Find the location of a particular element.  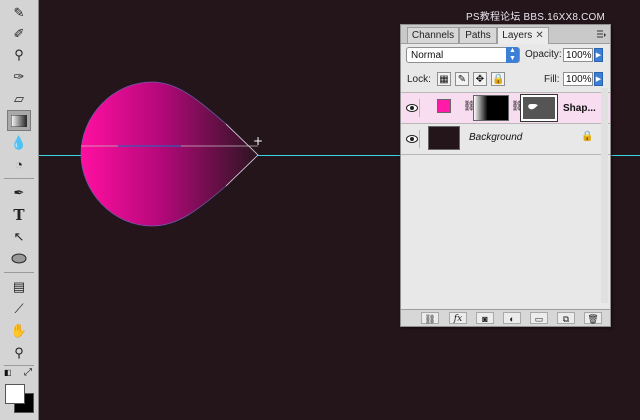

dodge-icon: ◔ is located at coordinates (19, 164).